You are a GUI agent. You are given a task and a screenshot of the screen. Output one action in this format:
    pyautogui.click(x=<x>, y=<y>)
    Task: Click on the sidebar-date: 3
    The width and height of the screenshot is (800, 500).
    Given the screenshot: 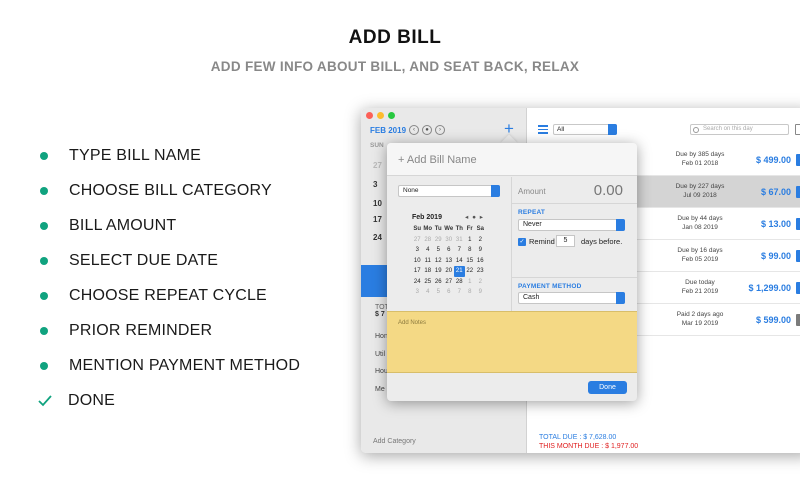 What is the action you would take?
    pyautogui.click(x=375, y=184)
    